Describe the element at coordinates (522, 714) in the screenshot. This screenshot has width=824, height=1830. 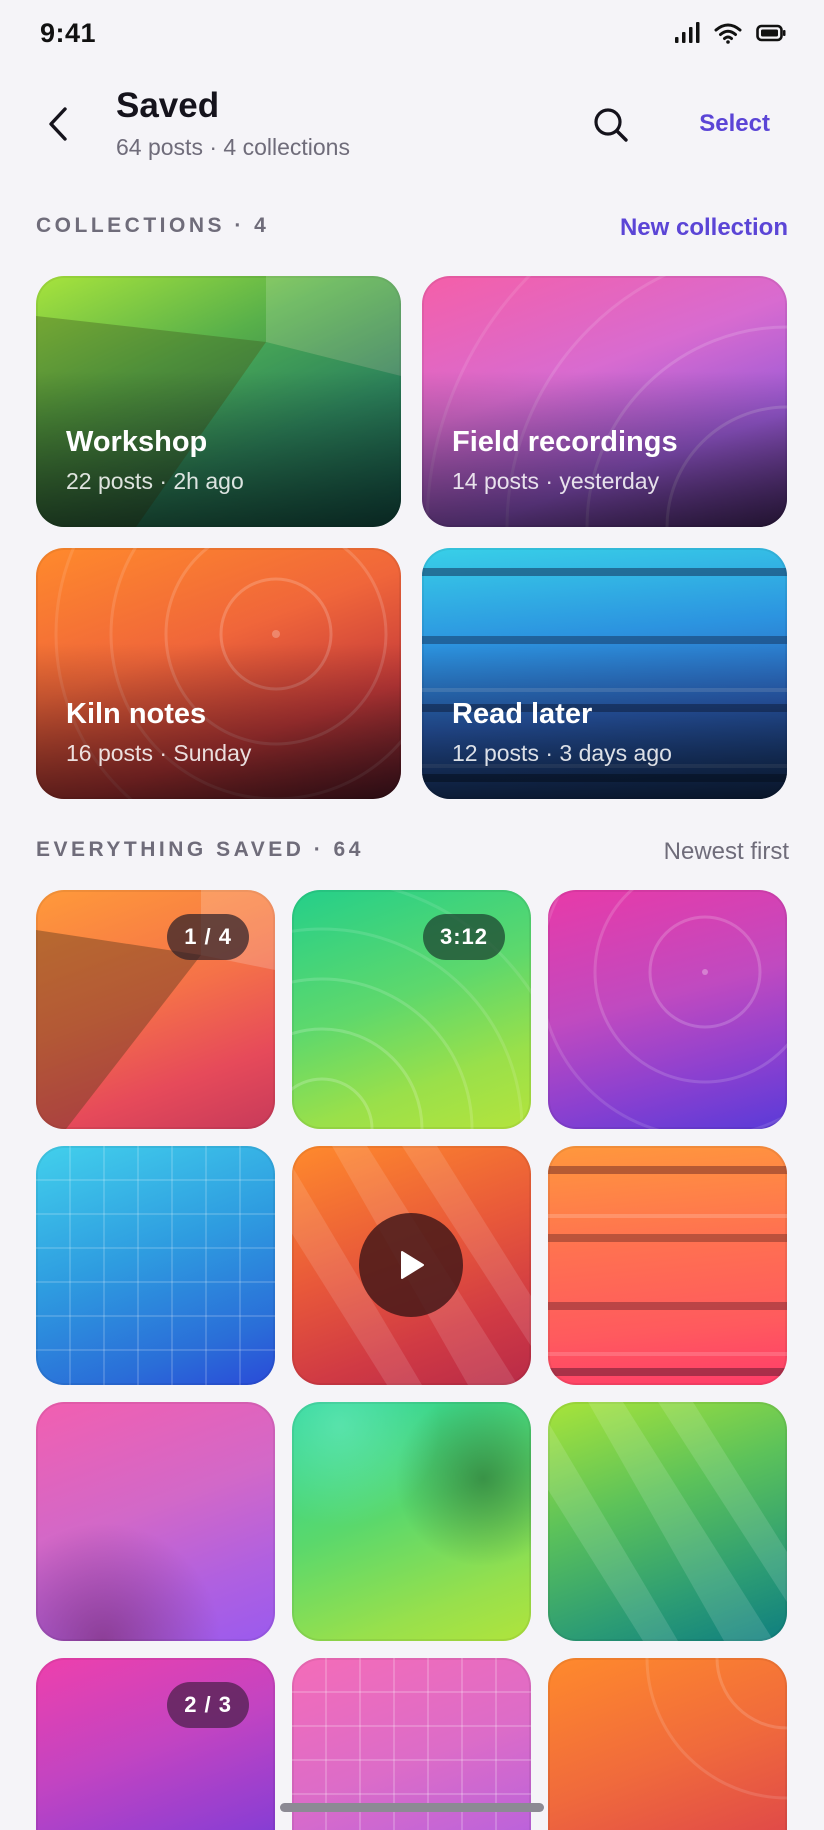
I see `collection-title: Read later` at that location.